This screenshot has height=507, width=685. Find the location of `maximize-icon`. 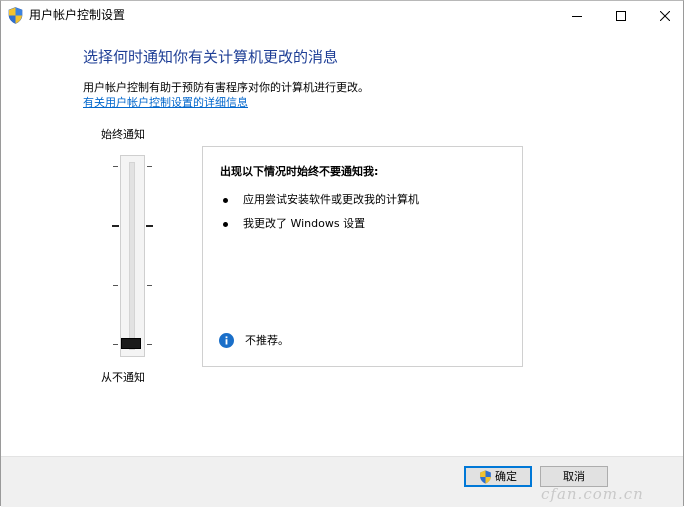

maximize-icon is located at coordinates (621, 15).